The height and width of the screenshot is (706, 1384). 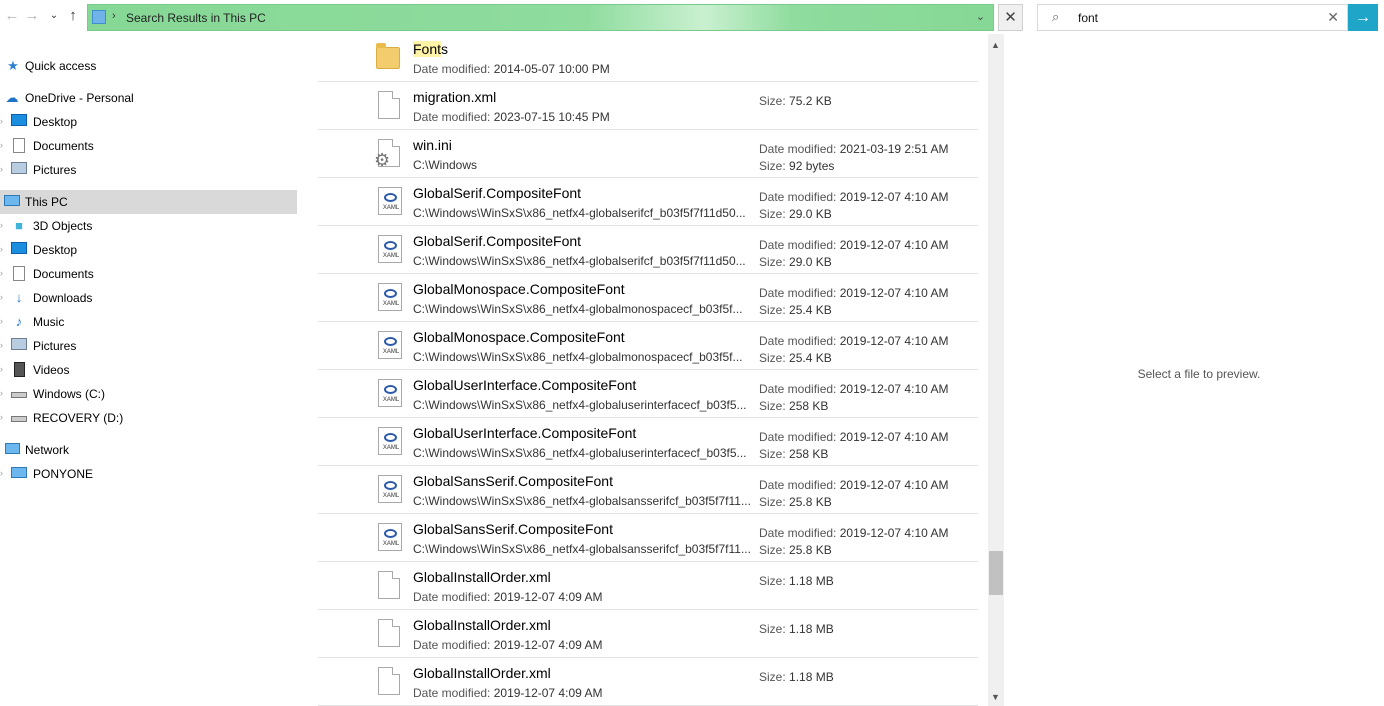 What do you see at coordinates (551, 69) in the screenshot?
I see `detail-value: 2014-05-07 10:00 PM` at bounding box center [551, 69].